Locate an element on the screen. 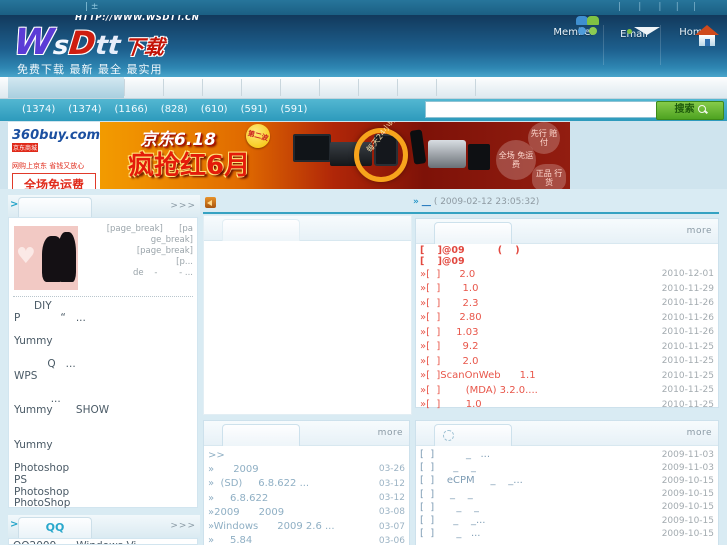  list-item: WPS is located at coordinates (105, 376).